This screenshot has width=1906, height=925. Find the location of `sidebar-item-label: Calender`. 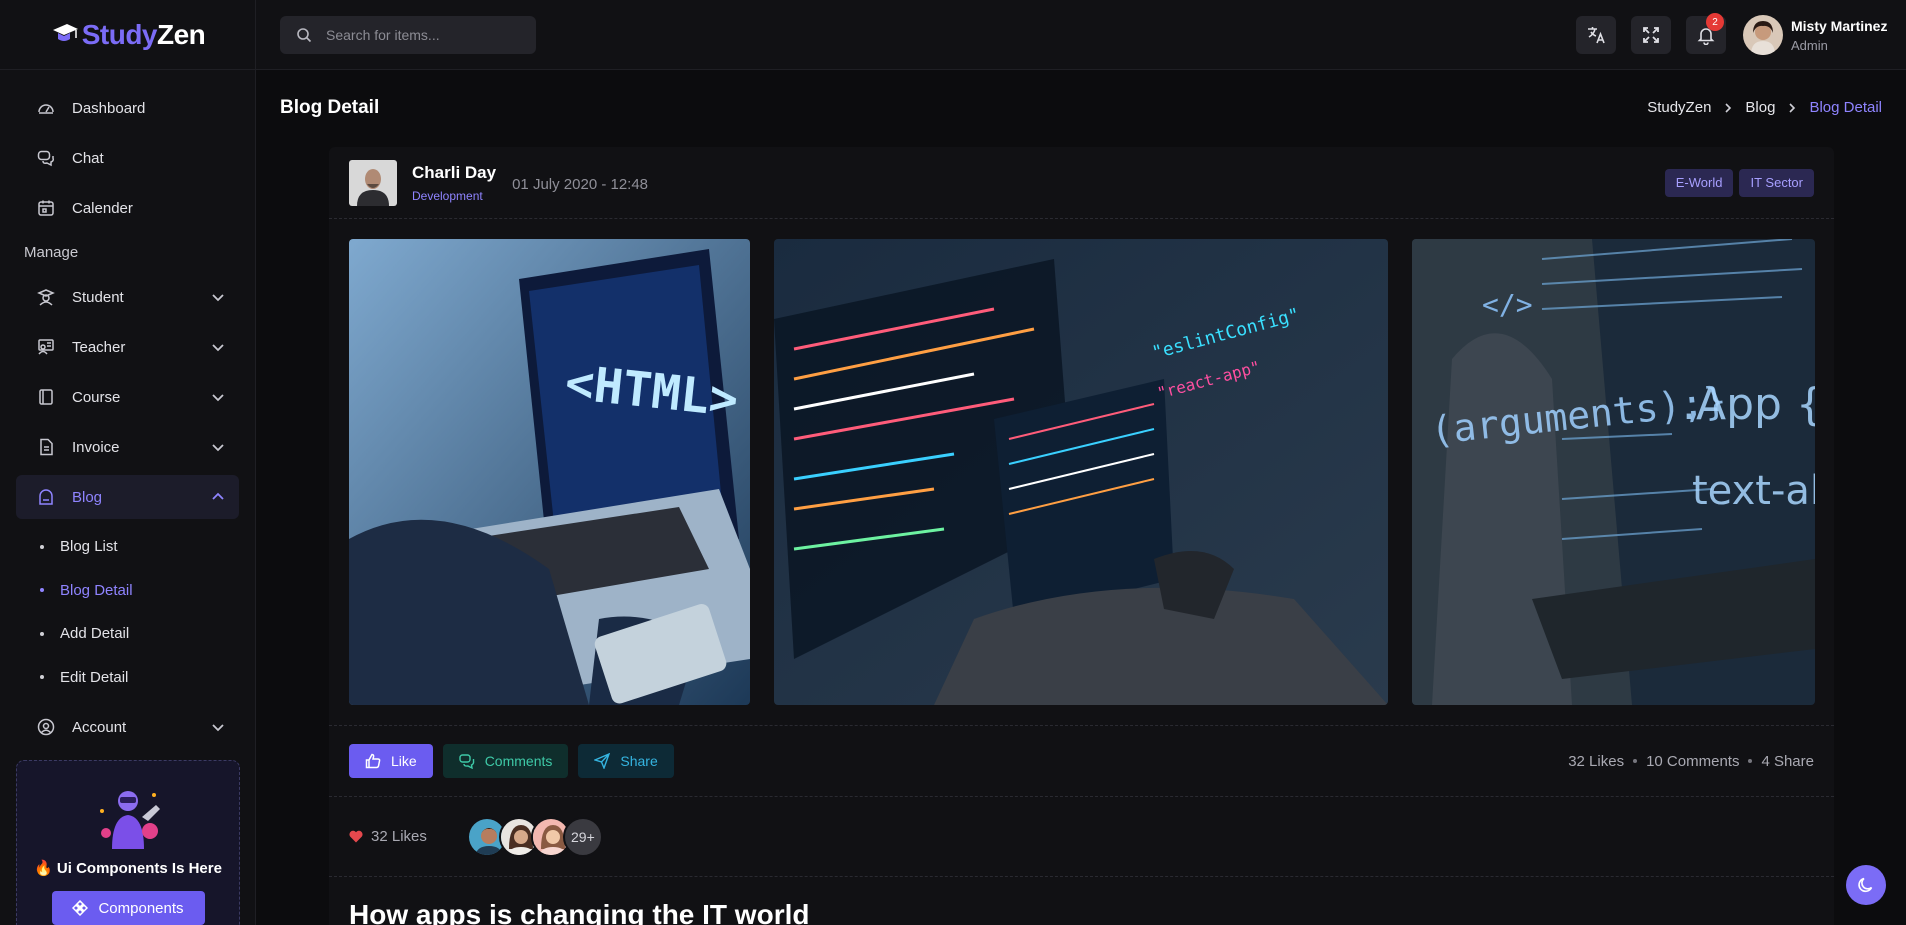

sidebar-item-label: Calender is located at coordinates (102, 208).